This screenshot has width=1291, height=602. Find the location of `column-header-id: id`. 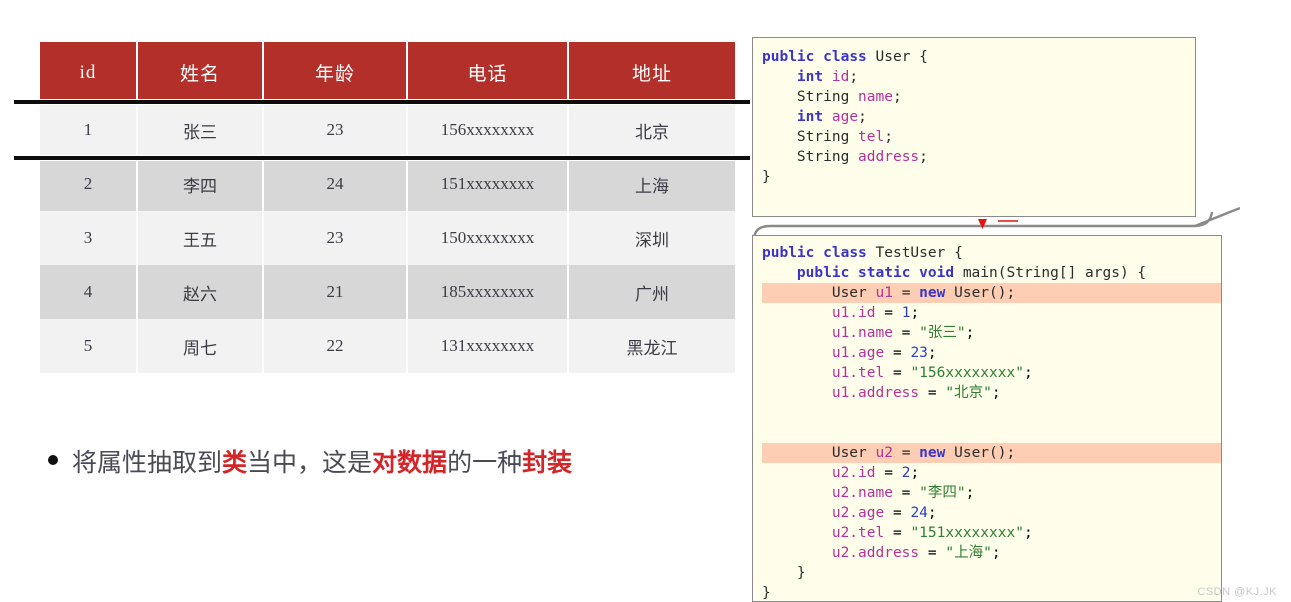

column-header-id: id is located at coordinates (89, 72).